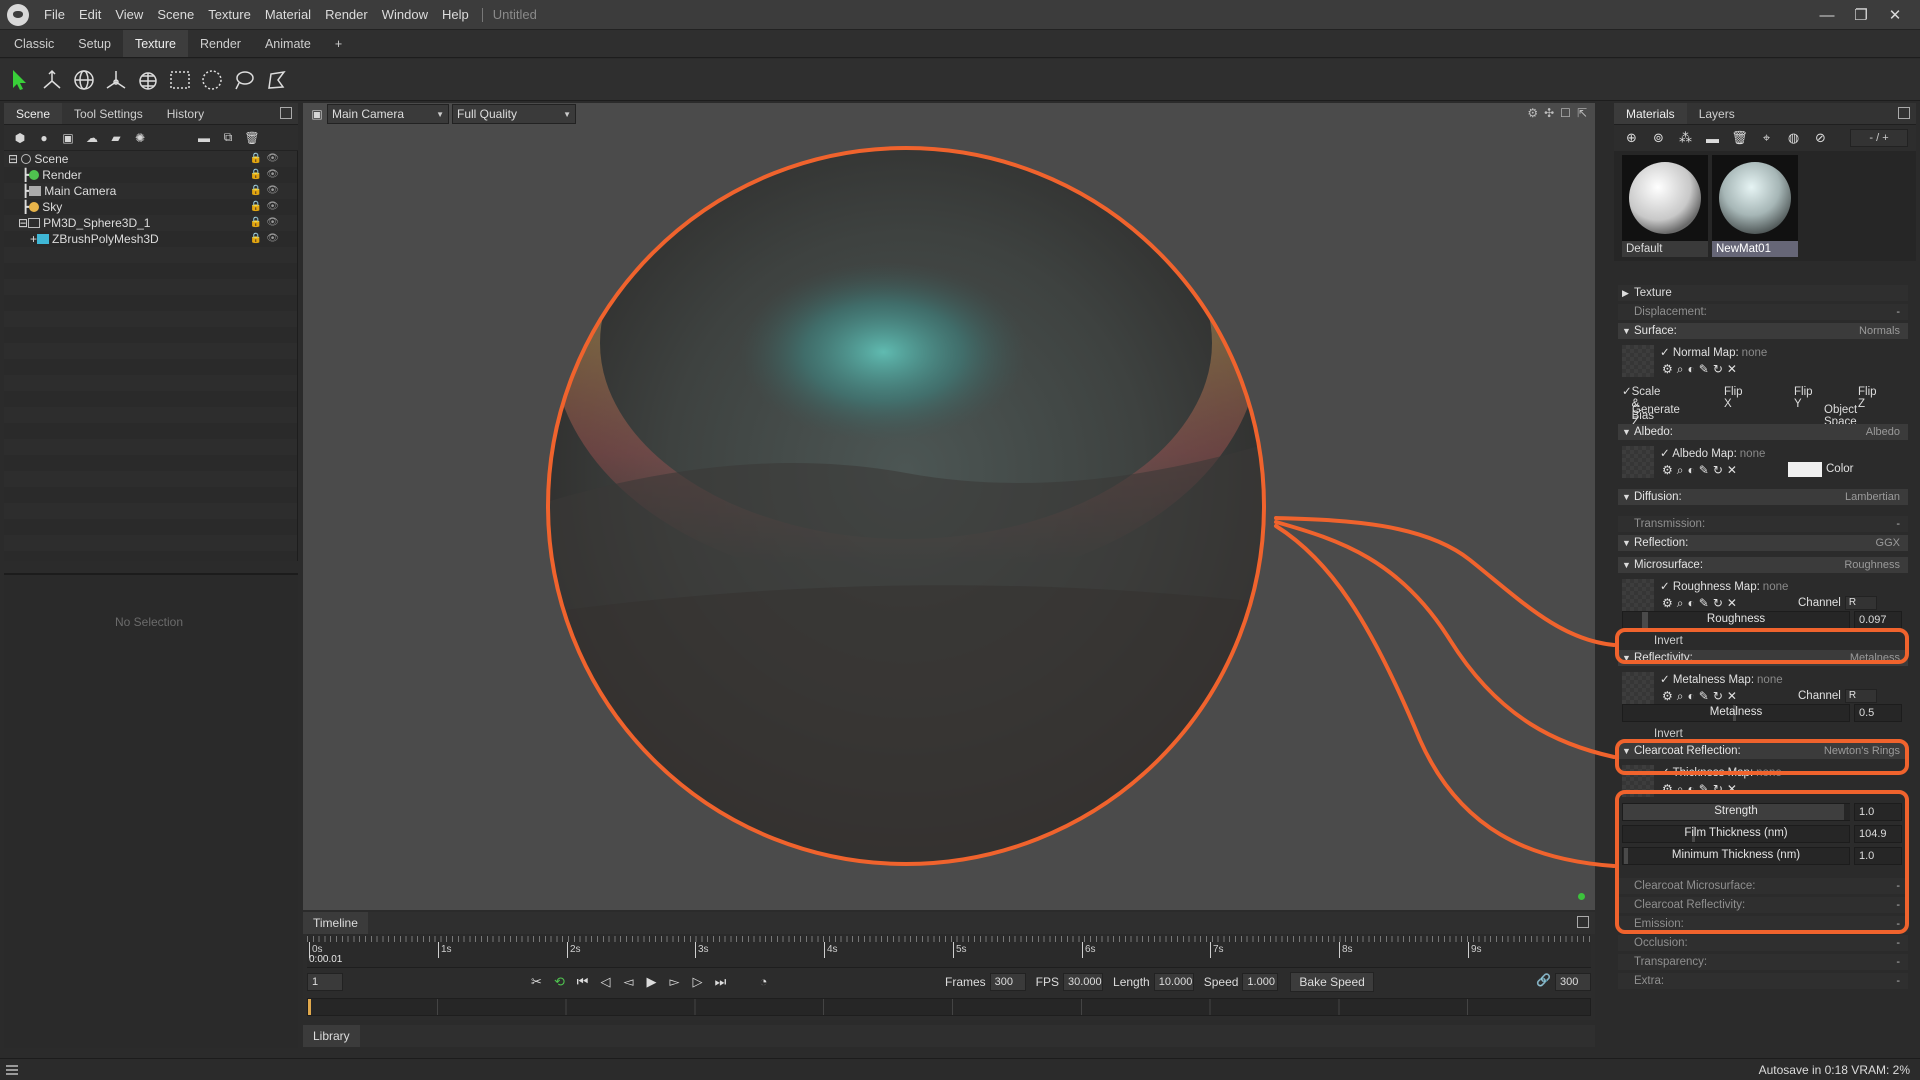 The height and width of the screenshot is (1080, 1920). What do you see at coordinates (1658, 138) in the screenshot?
I see `duplicate-material-icon: ⊚` at bounding box center [1658, 138].